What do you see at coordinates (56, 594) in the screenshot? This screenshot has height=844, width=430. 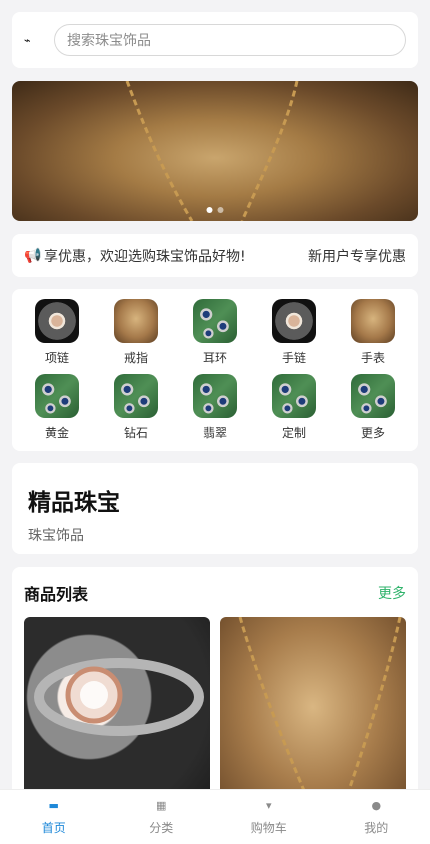 I see `product-list-title: 商品列表` at bounding box center [56, 594].